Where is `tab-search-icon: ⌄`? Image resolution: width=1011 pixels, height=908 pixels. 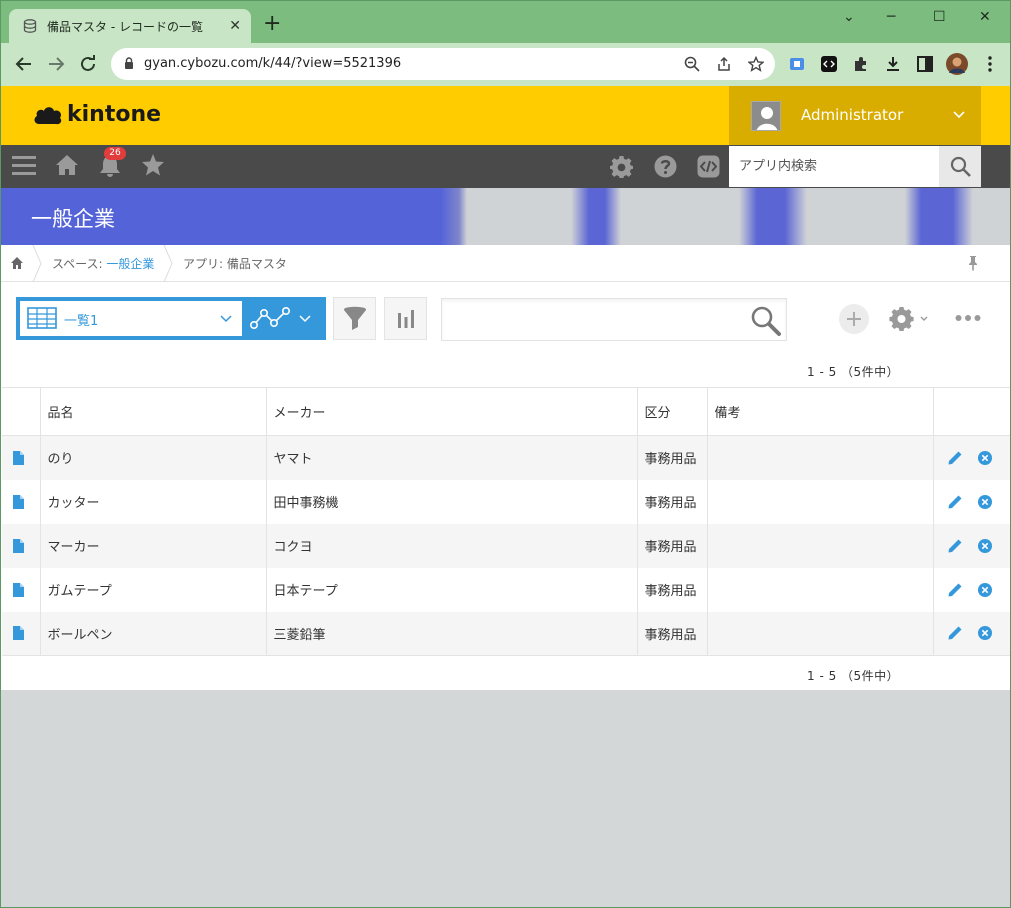 tab-search-icon: ⌄ is located at coordinates (849, 17).